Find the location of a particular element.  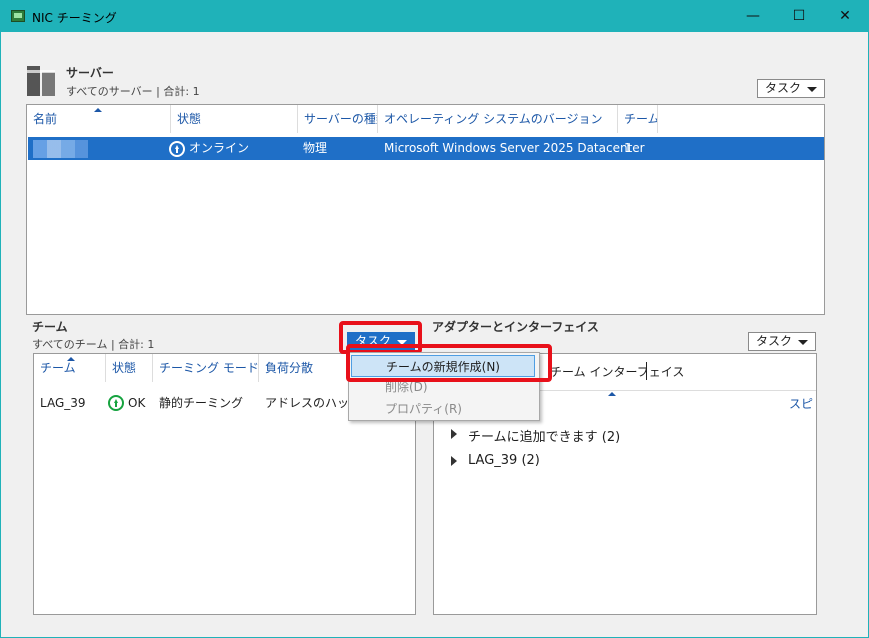

close-button: ✕ is located at coordinates (845, 16).